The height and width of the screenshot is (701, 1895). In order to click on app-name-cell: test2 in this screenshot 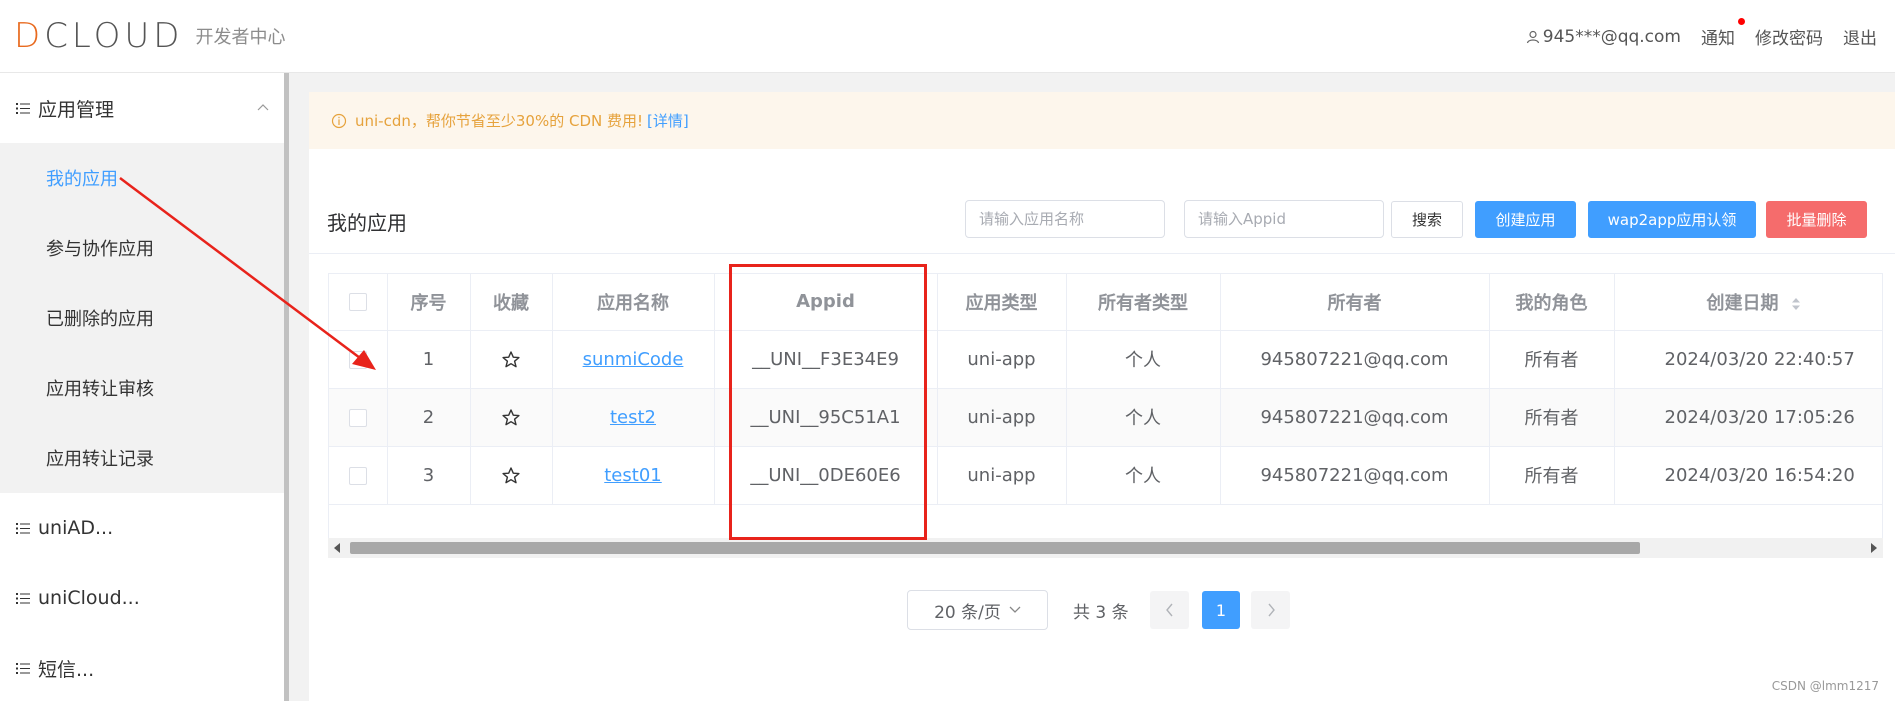, I will do `click(633, 417)`.